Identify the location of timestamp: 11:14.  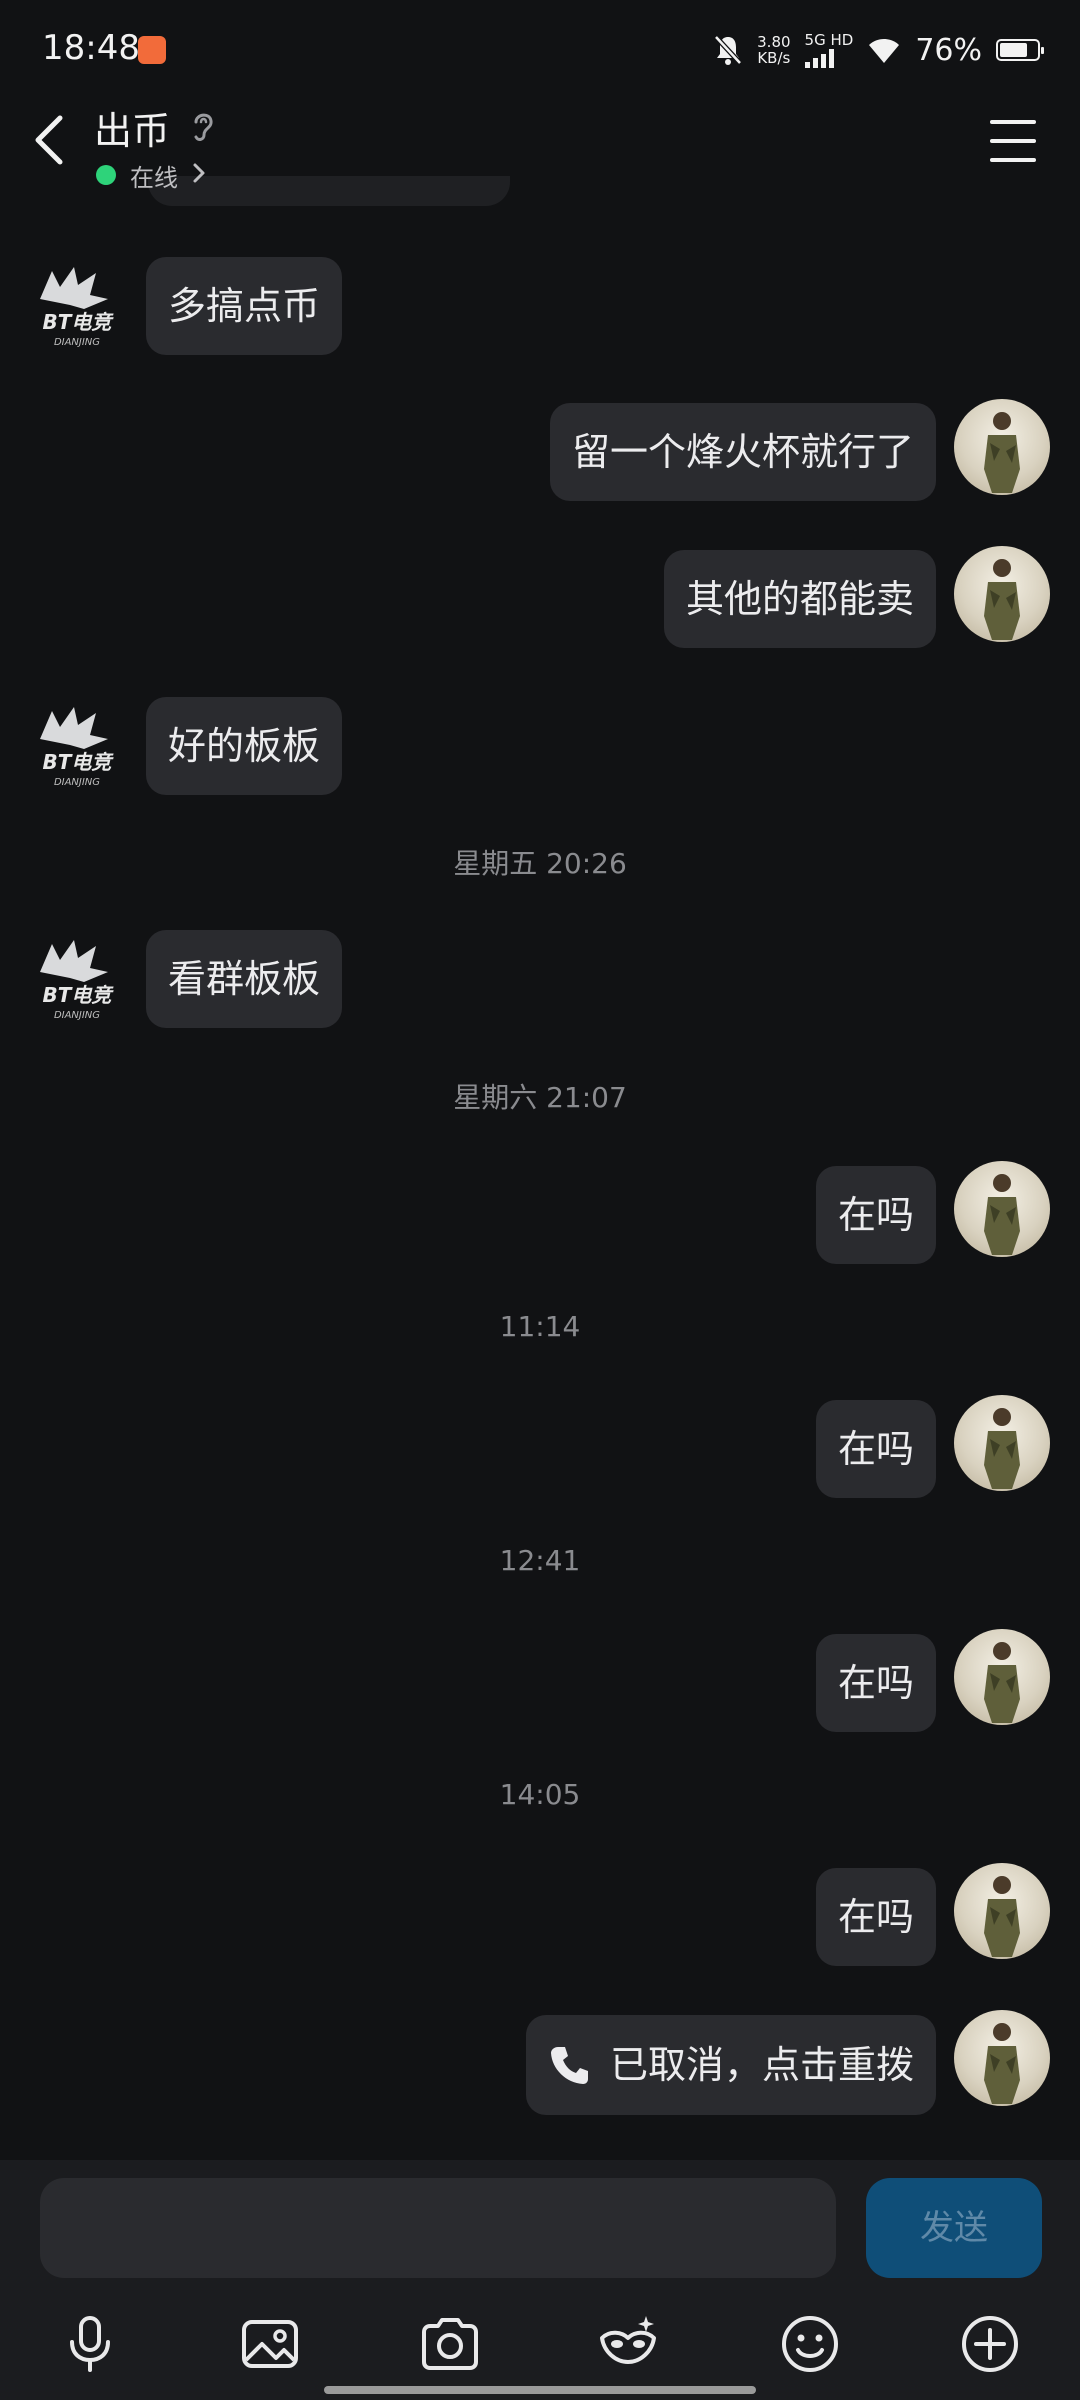
(540, 1326).